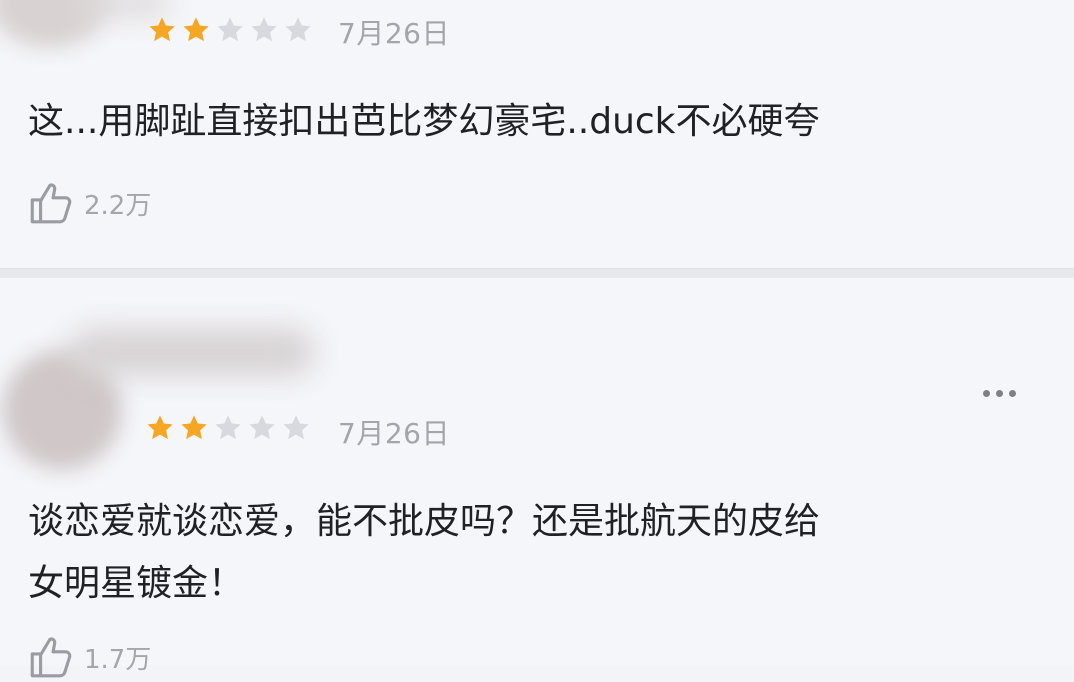 This screenshot has width=1074, height=682. What do you see at coordinates (118, 205) in the screenshot?
I see `like-count: 2.2万` at bounding box center [118, 205].